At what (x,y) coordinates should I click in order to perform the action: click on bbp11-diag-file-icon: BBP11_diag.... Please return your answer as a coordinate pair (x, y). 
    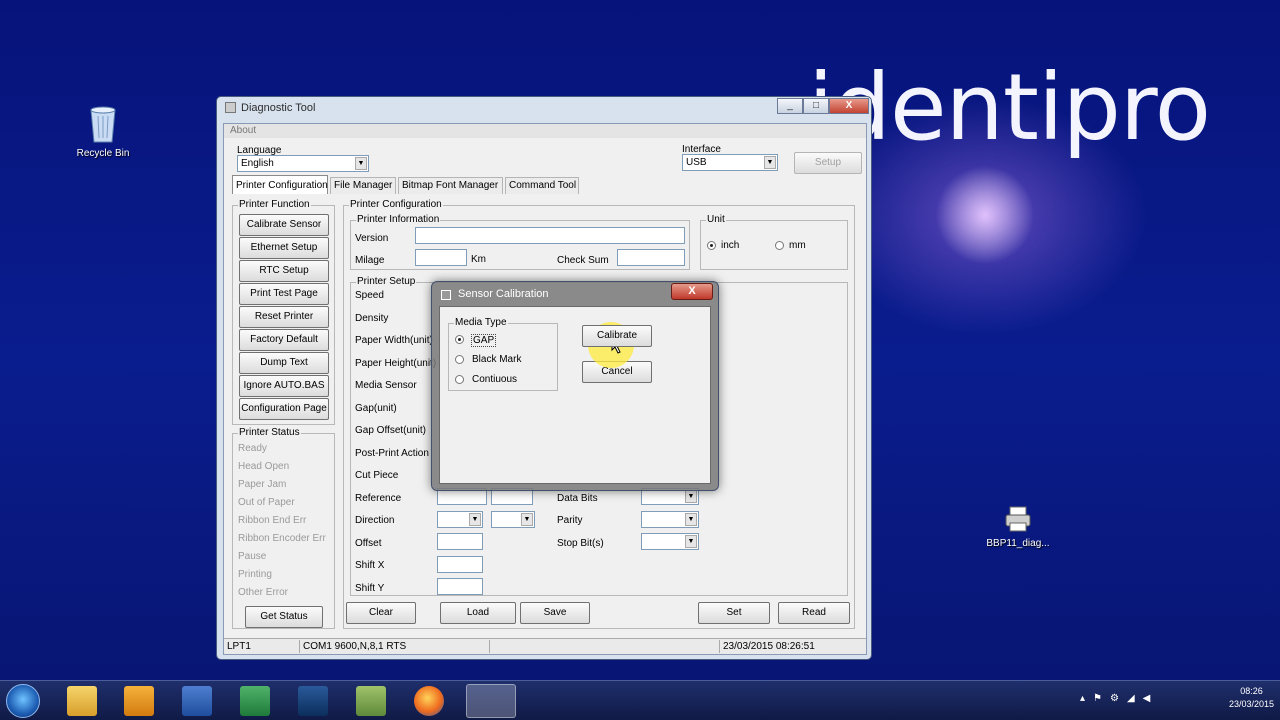
    Looking at the image, I should click on (1018, 526).